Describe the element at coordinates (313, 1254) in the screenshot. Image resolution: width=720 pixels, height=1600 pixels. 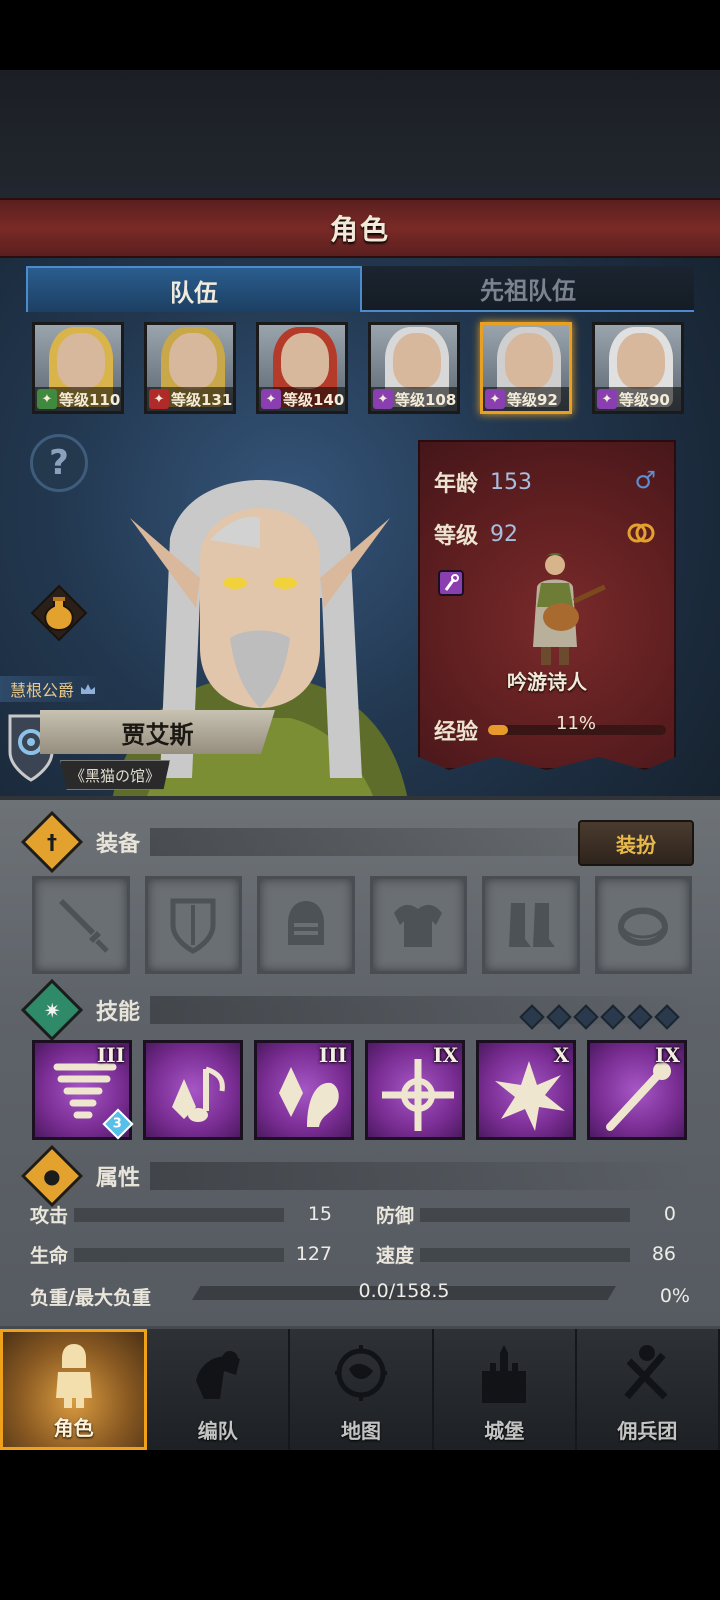
I see `hp-value: 127` at that location.